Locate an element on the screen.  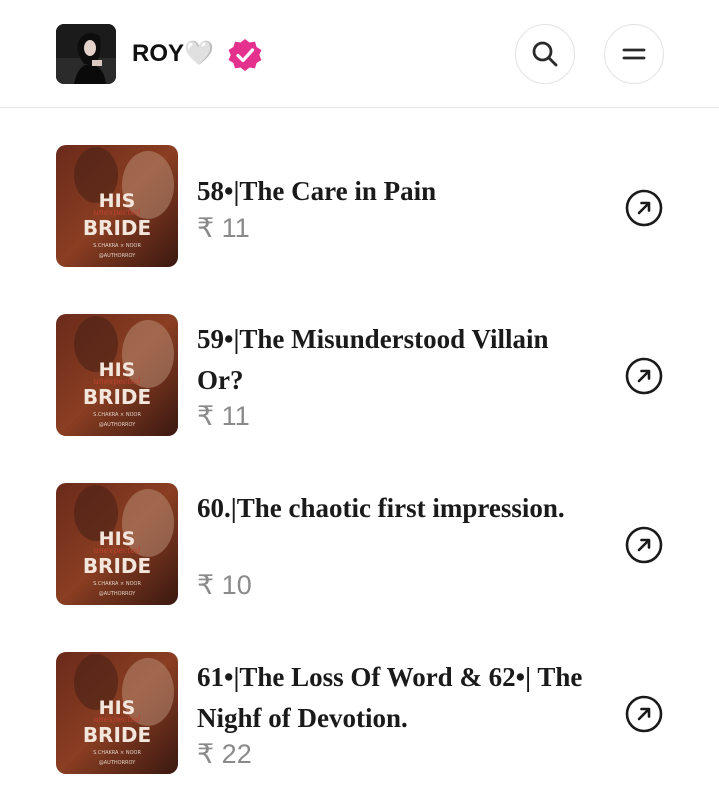
verified-badge-icon is located at coordinates (245, 55).